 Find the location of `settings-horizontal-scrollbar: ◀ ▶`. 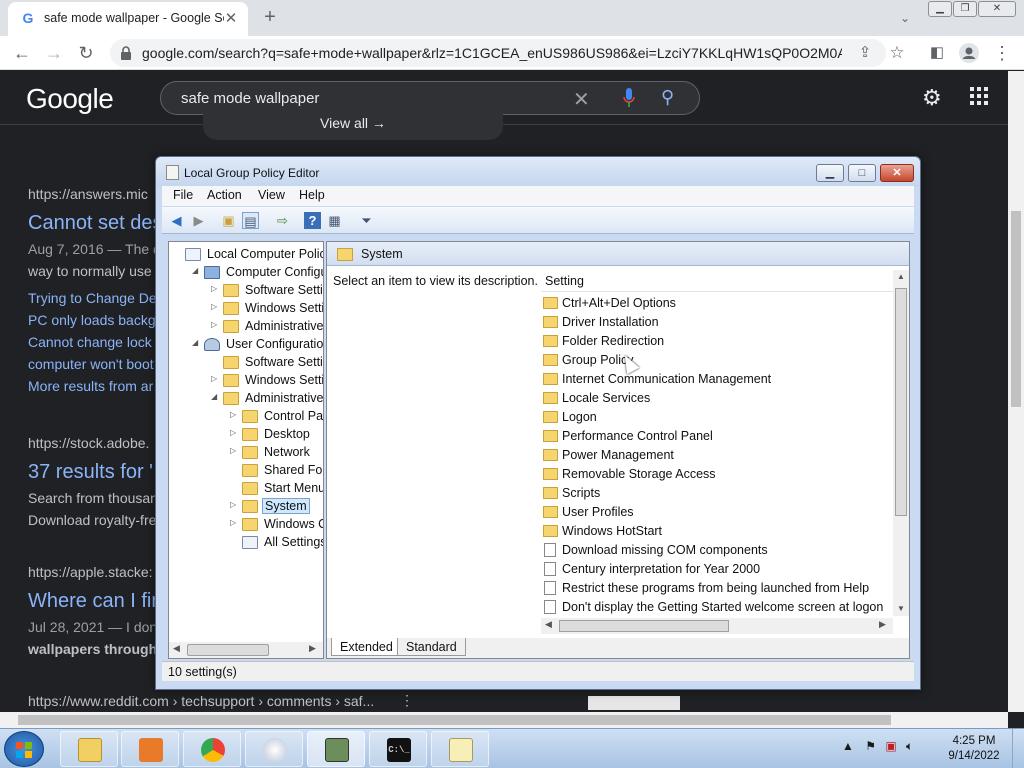

settings-horizontal-scrollbar: ◀ ▶ is located at coordinates (717, 626).